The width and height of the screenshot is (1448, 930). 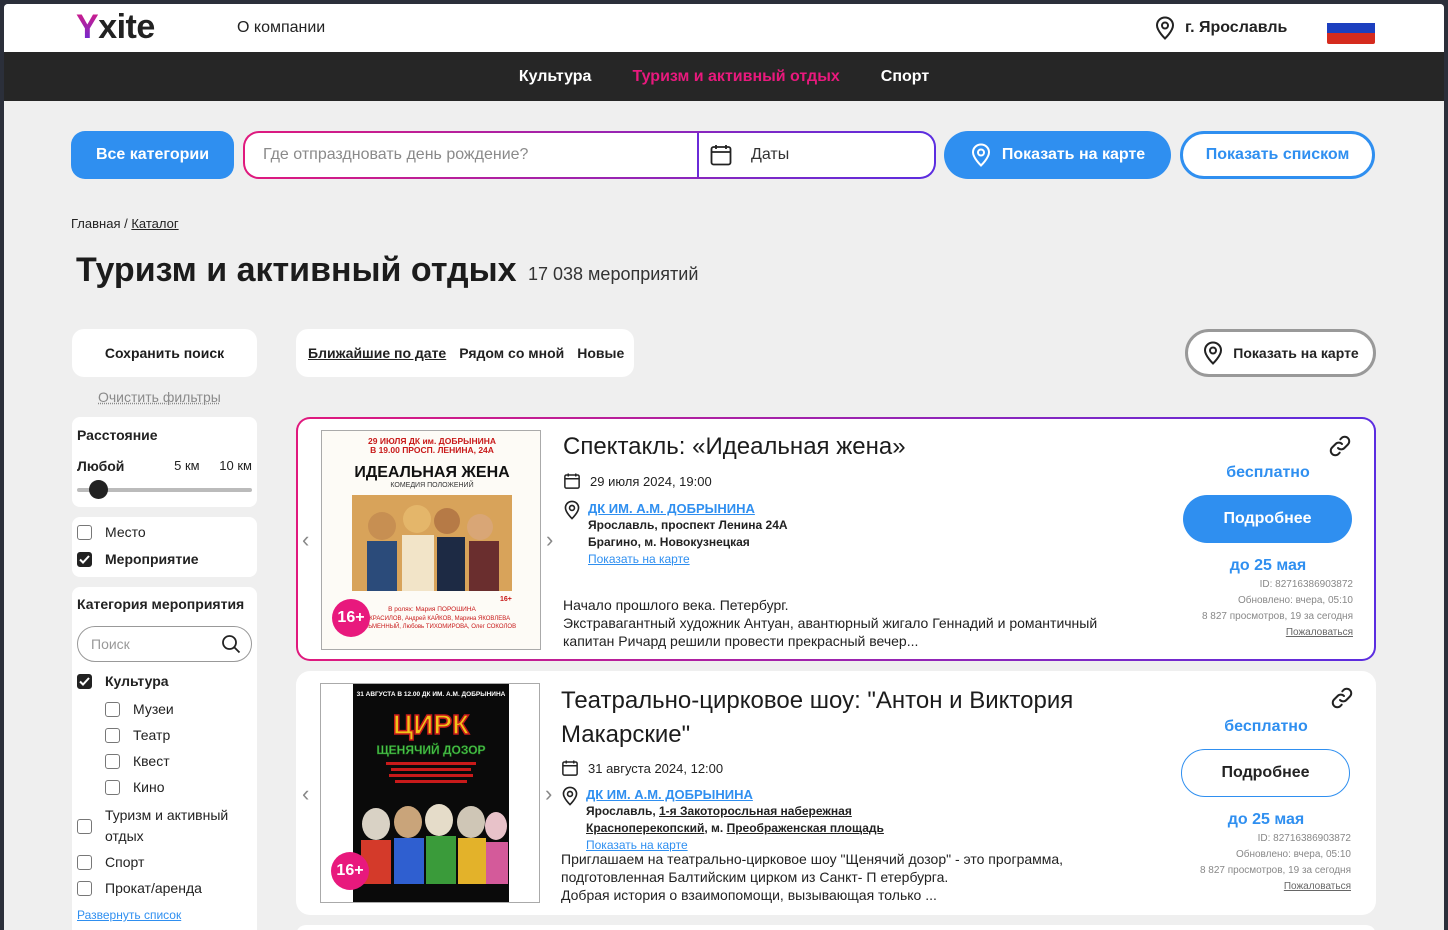 I want to click on city-selector: г. Ярославль, so click(x=1220, y=28).